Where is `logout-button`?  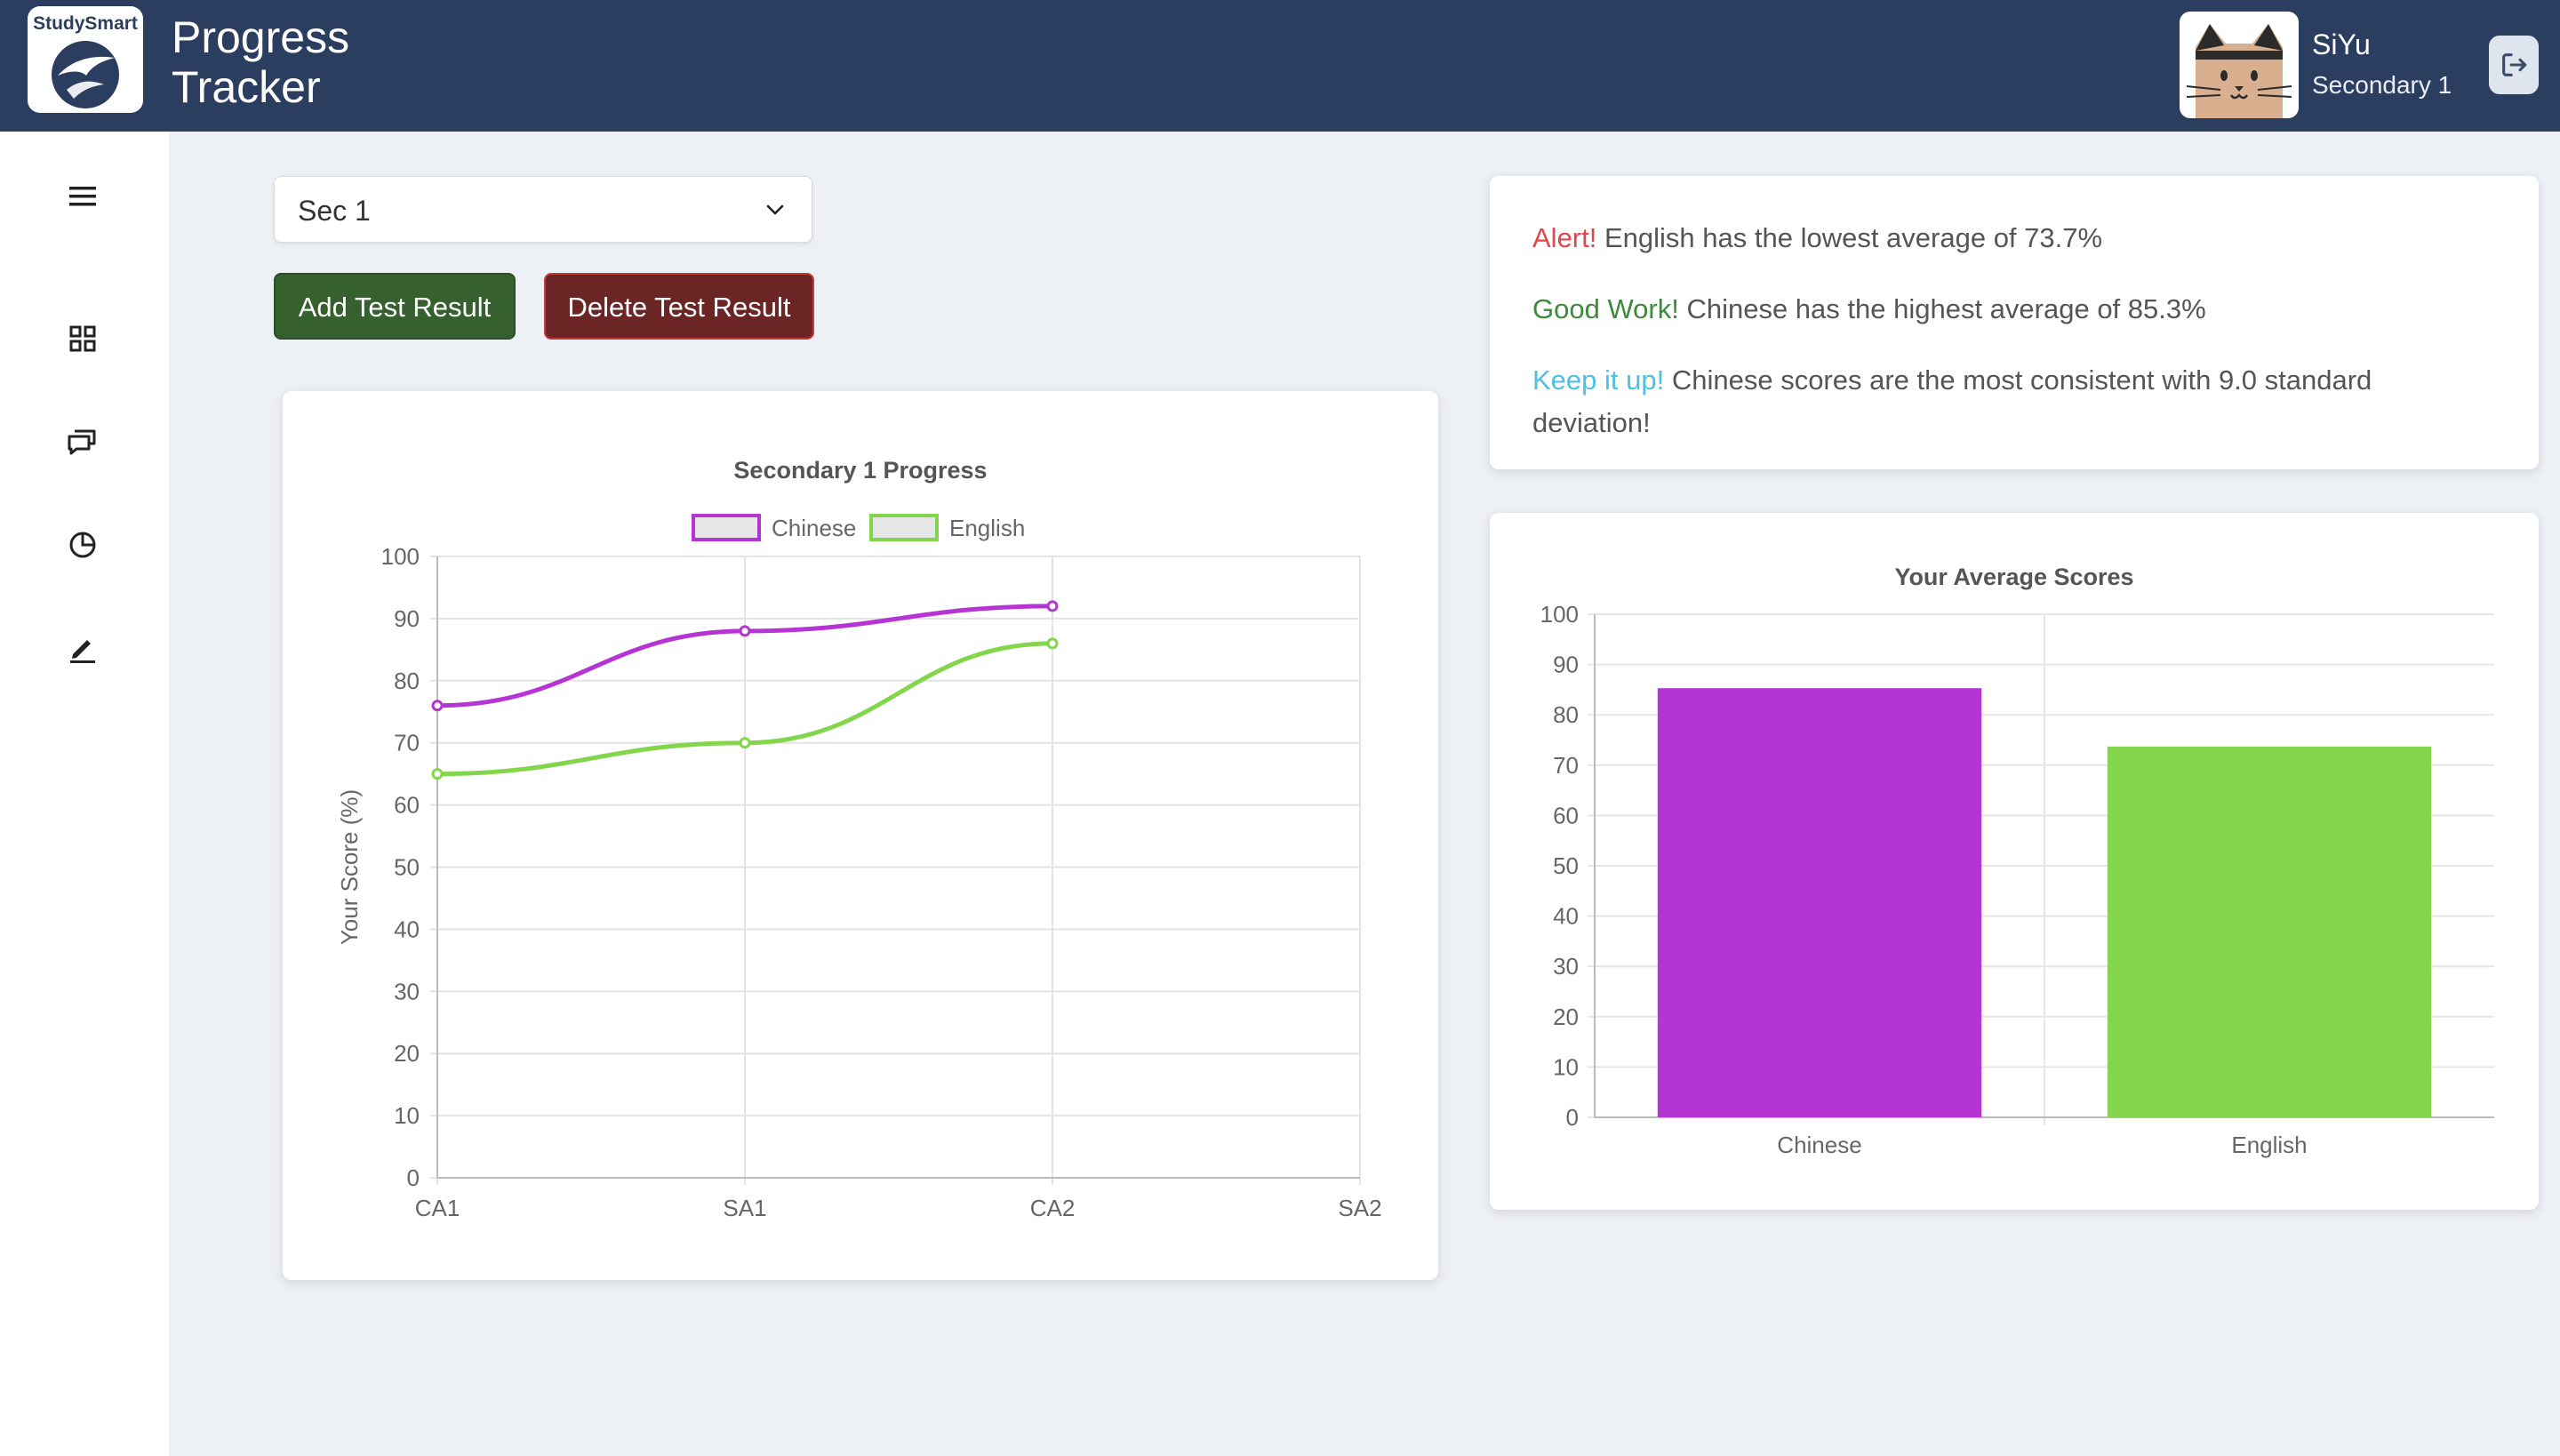 logout-button is located at coordinates (2514, 65).